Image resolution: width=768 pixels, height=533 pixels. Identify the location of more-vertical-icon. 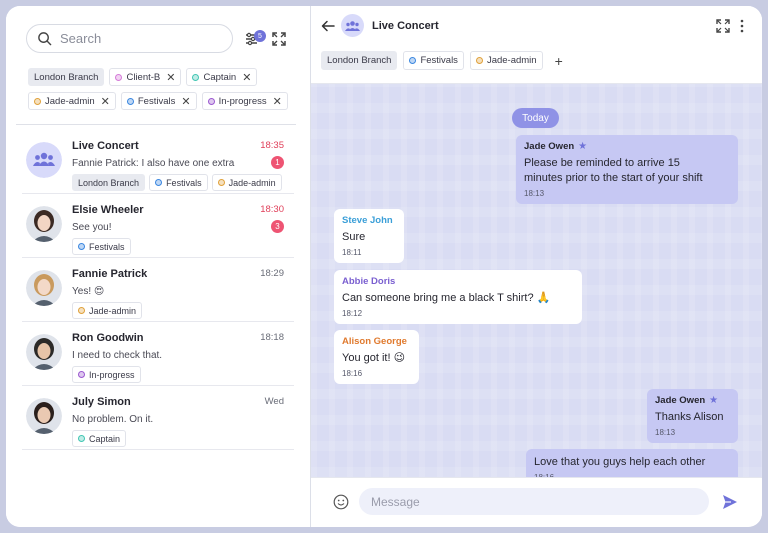
(742, 26).